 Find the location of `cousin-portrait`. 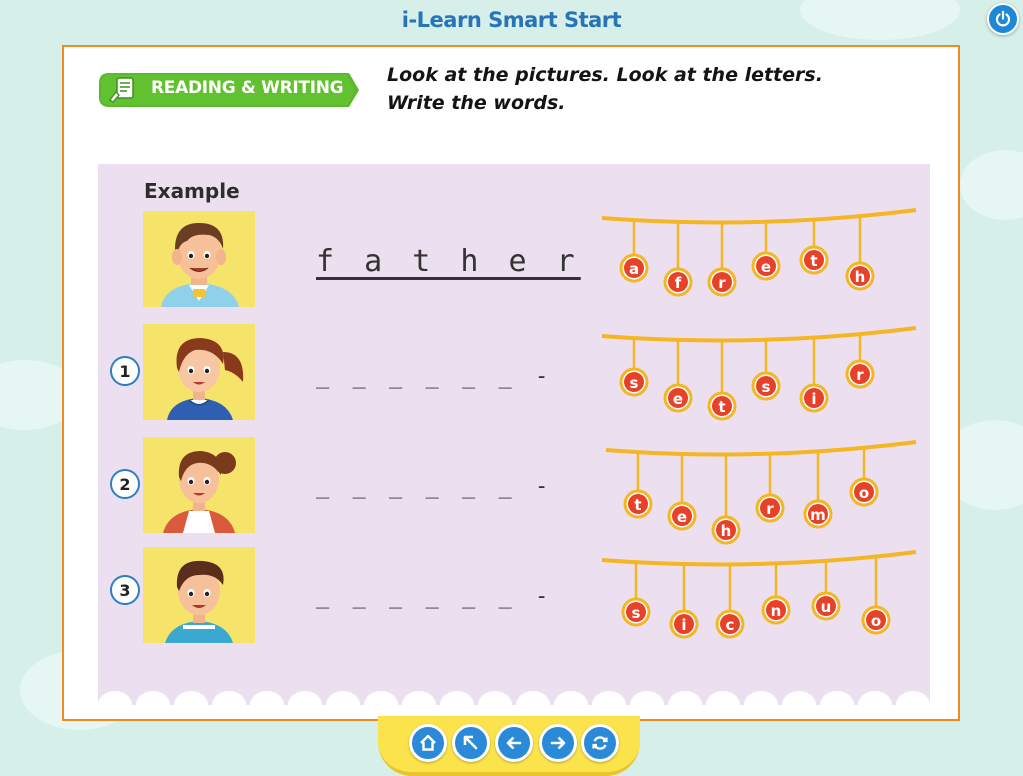

cousin-portrait is located at coordinates (199, 595).